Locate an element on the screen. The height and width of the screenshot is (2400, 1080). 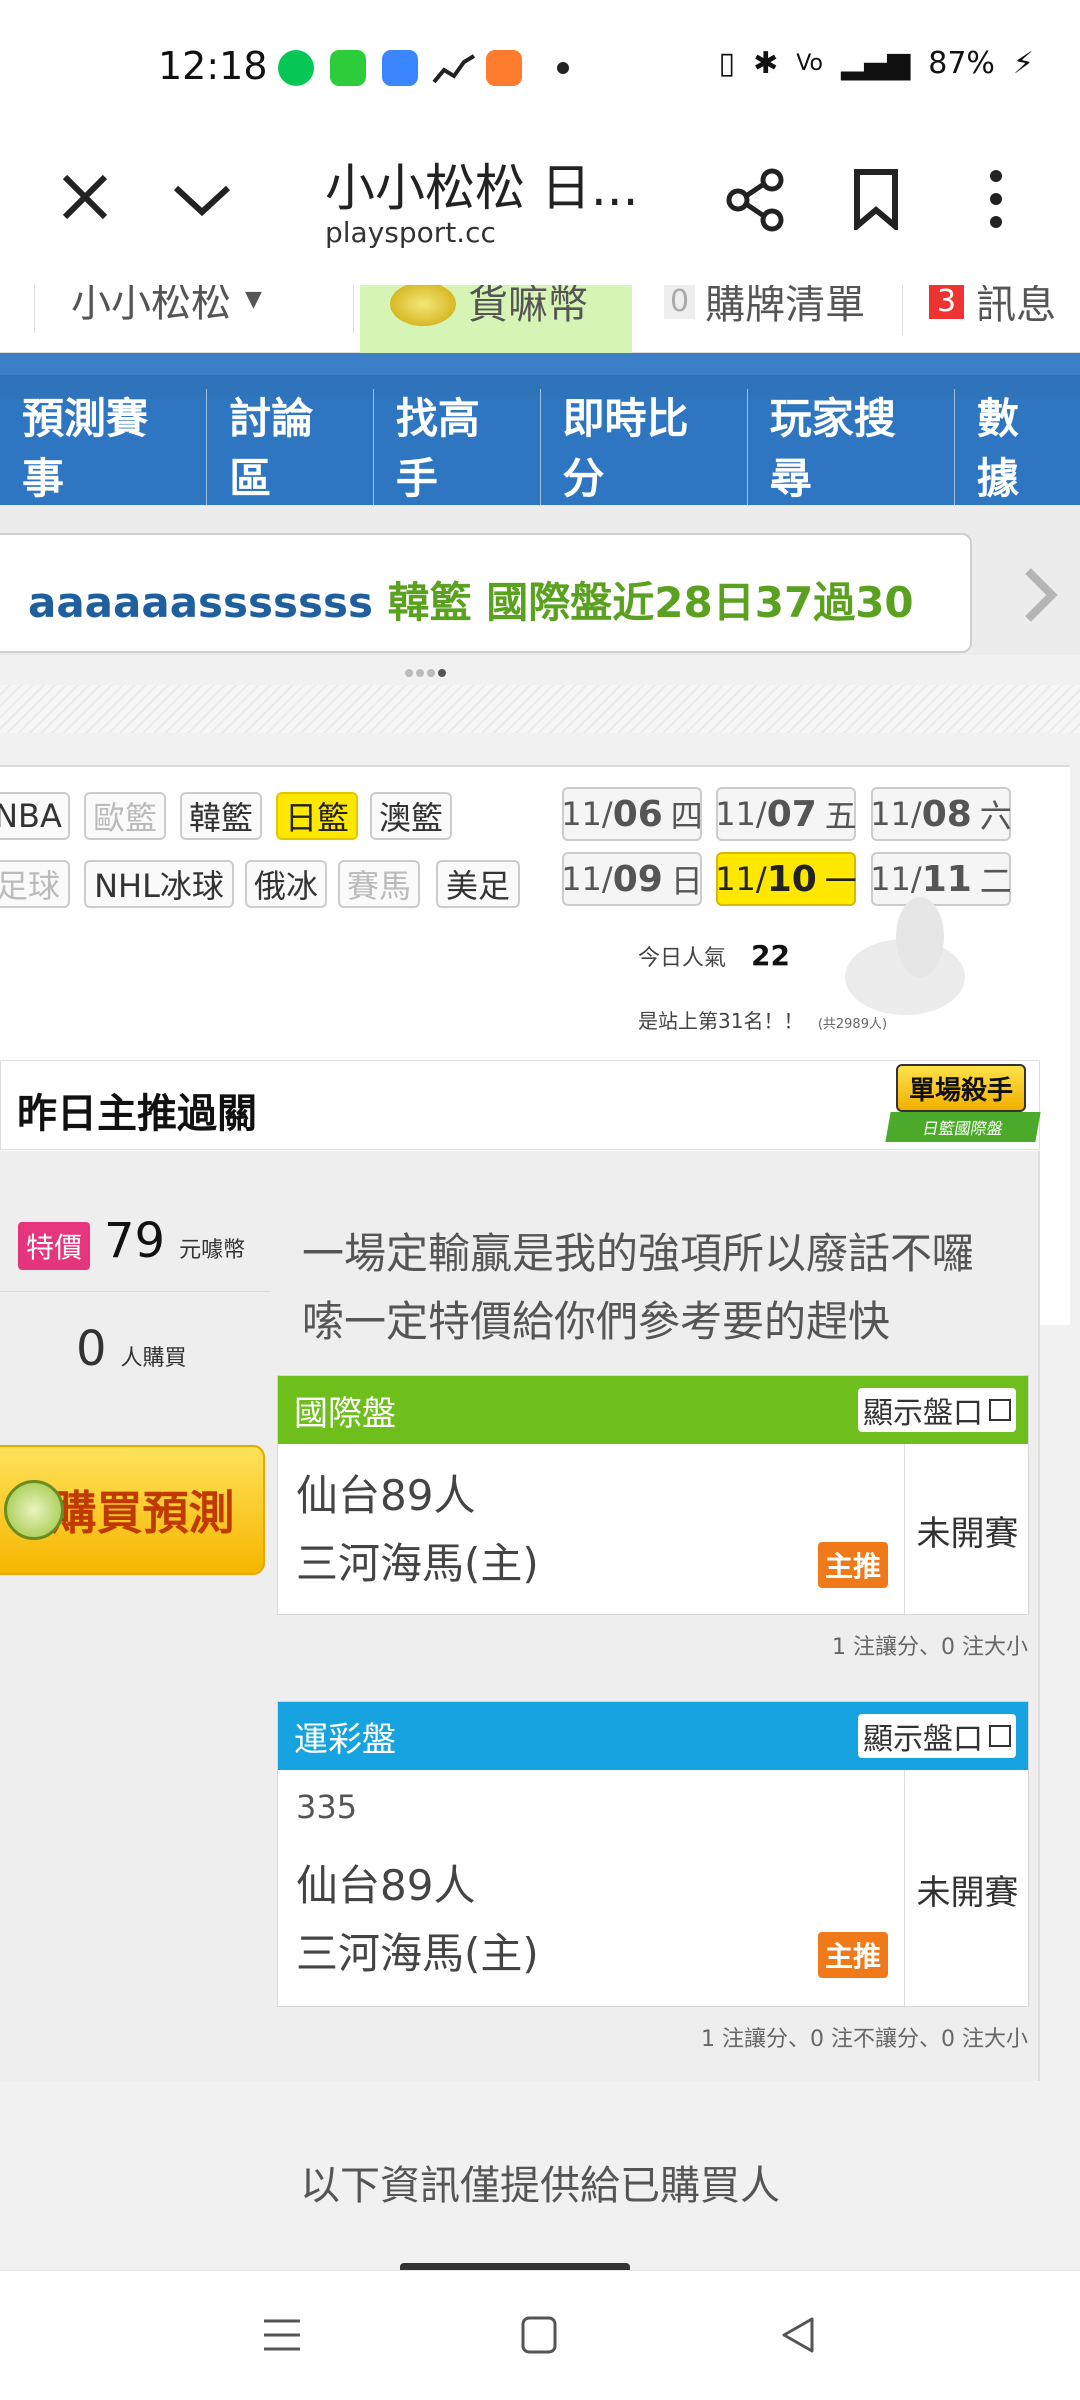
killer-badge-subtitle: 日籃國際盤 is located at coordinates (963, 1127).